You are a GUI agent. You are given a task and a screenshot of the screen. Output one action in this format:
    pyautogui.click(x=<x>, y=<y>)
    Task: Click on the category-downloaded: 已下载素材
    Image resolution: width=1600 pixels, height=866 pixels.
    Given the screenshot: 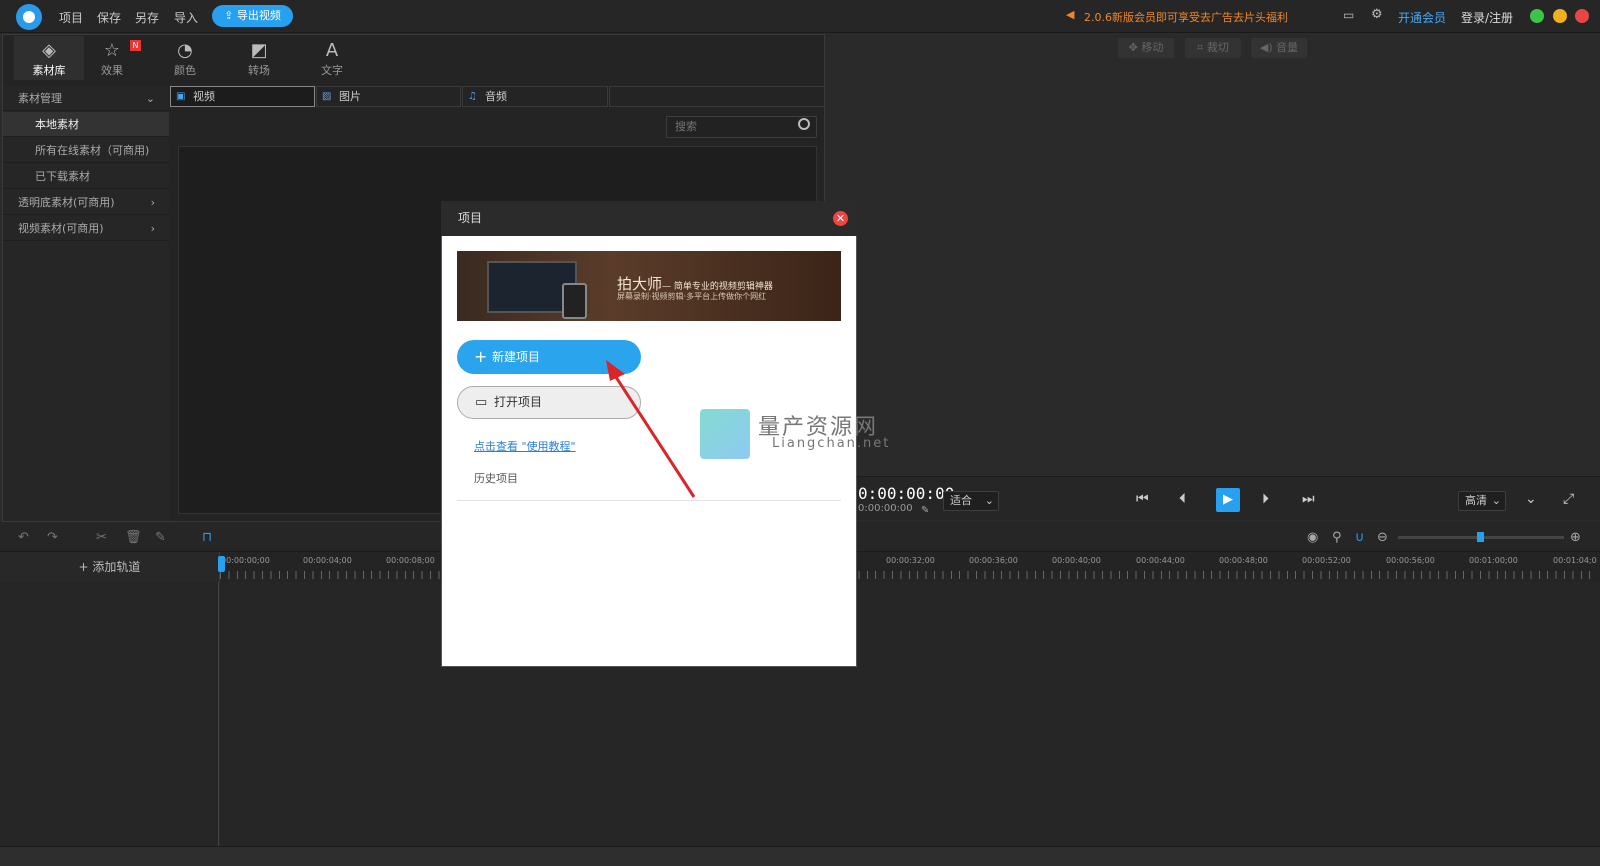 What is the action you would take?
    pyautogui.click(x=86, y=176)
    